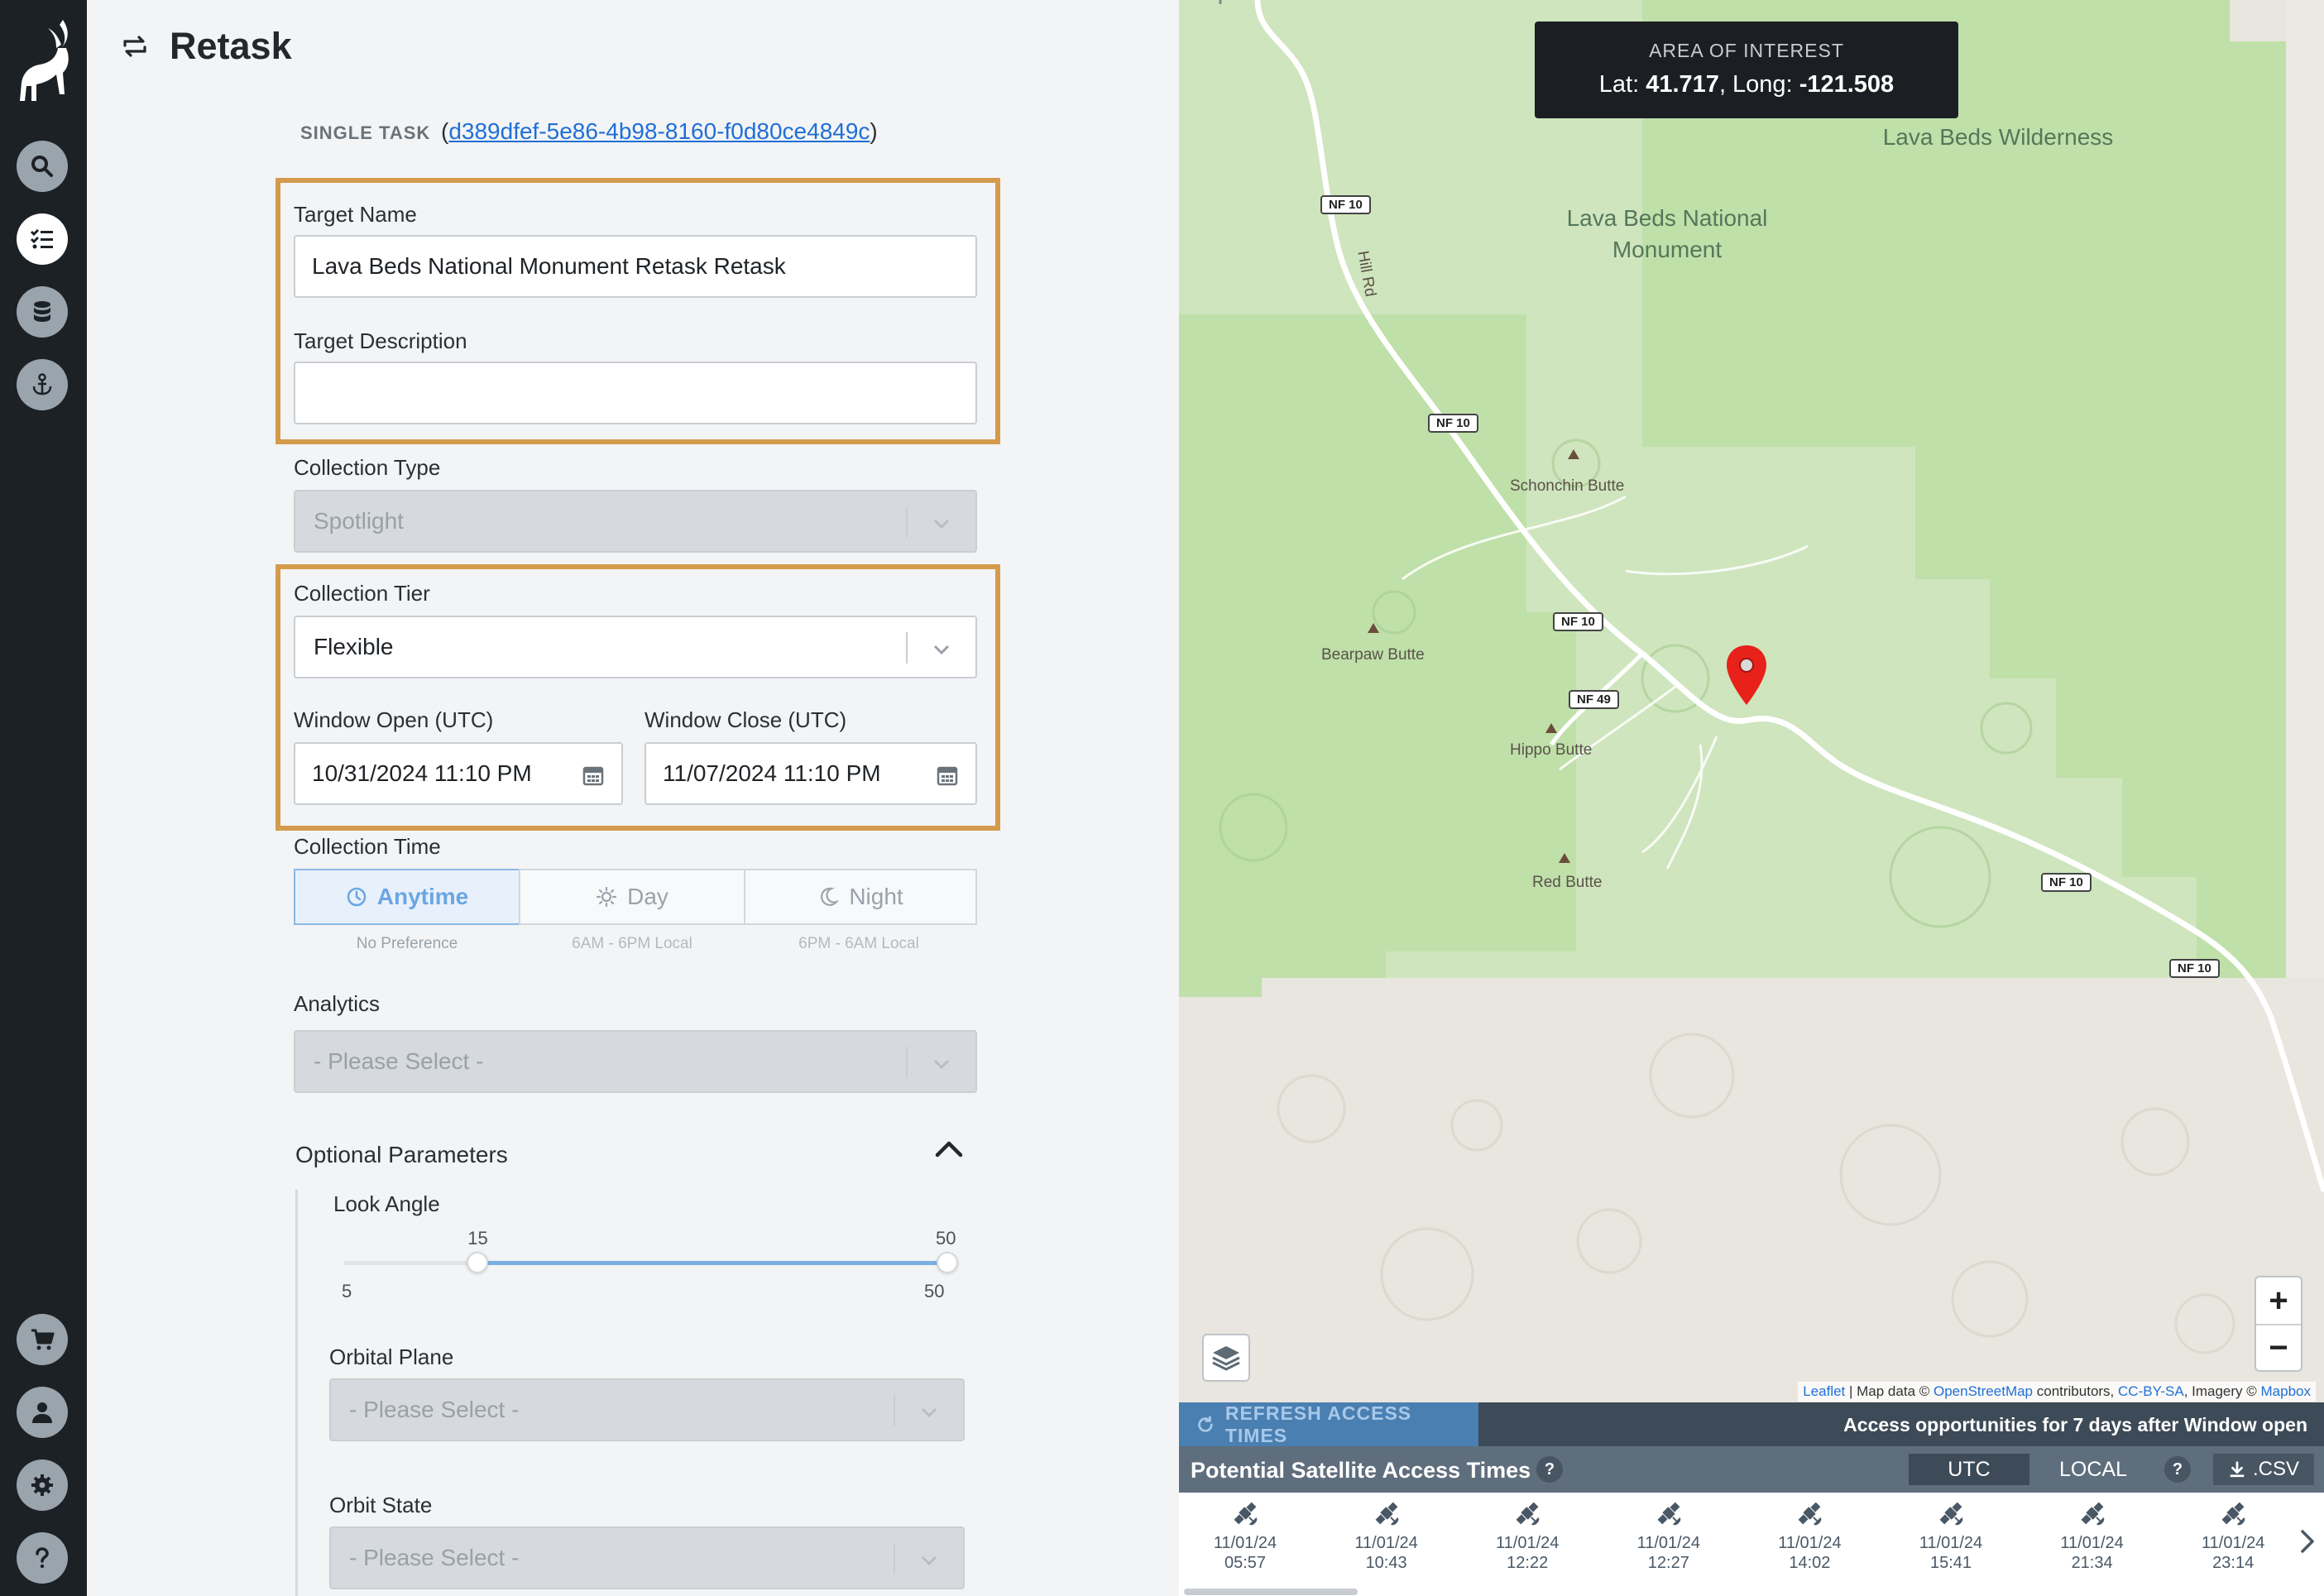 This screenshot has width=2324, height=1596. I want to click on access-time-item: 11/01/24 05:57, so click(1245, 1535).